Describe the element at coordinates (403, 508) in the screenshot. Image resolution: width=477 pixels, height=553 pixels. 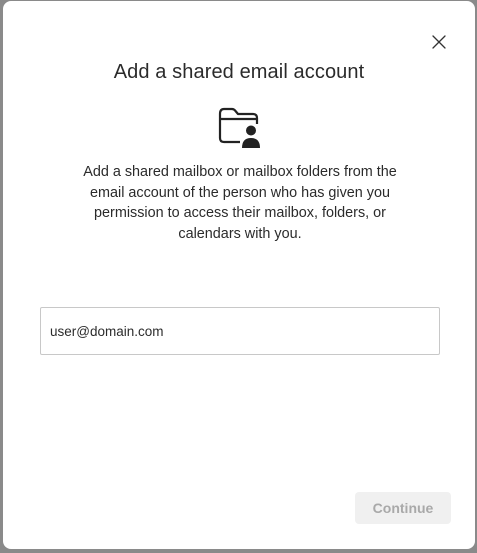
I see `continue-button: Continue` at that location.